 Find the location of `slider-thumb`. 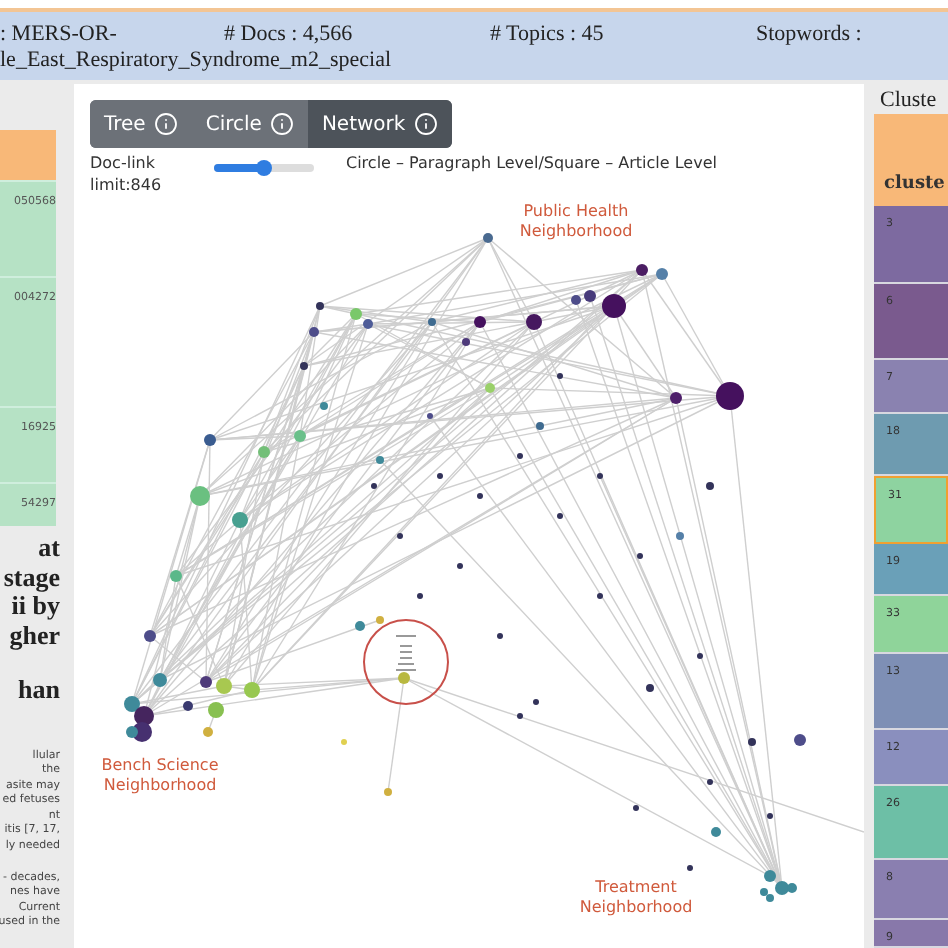

slider-thumb is located at coordinates (264, 168).